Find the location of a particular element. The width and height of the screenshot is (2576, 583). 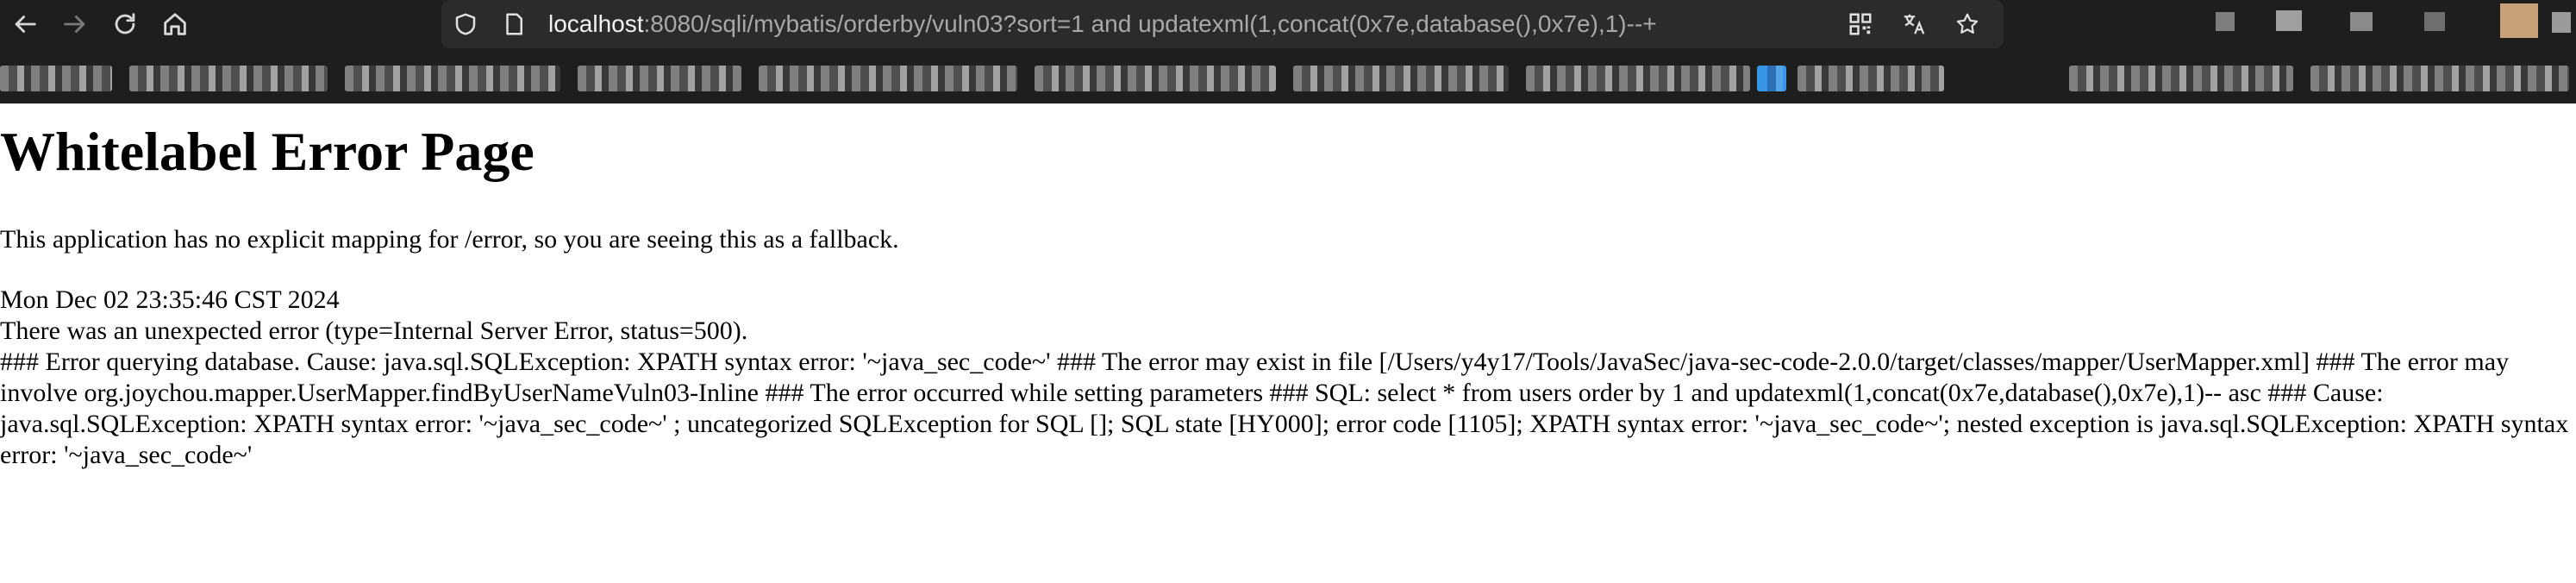

home-icon is located at coordinates (175, 24).